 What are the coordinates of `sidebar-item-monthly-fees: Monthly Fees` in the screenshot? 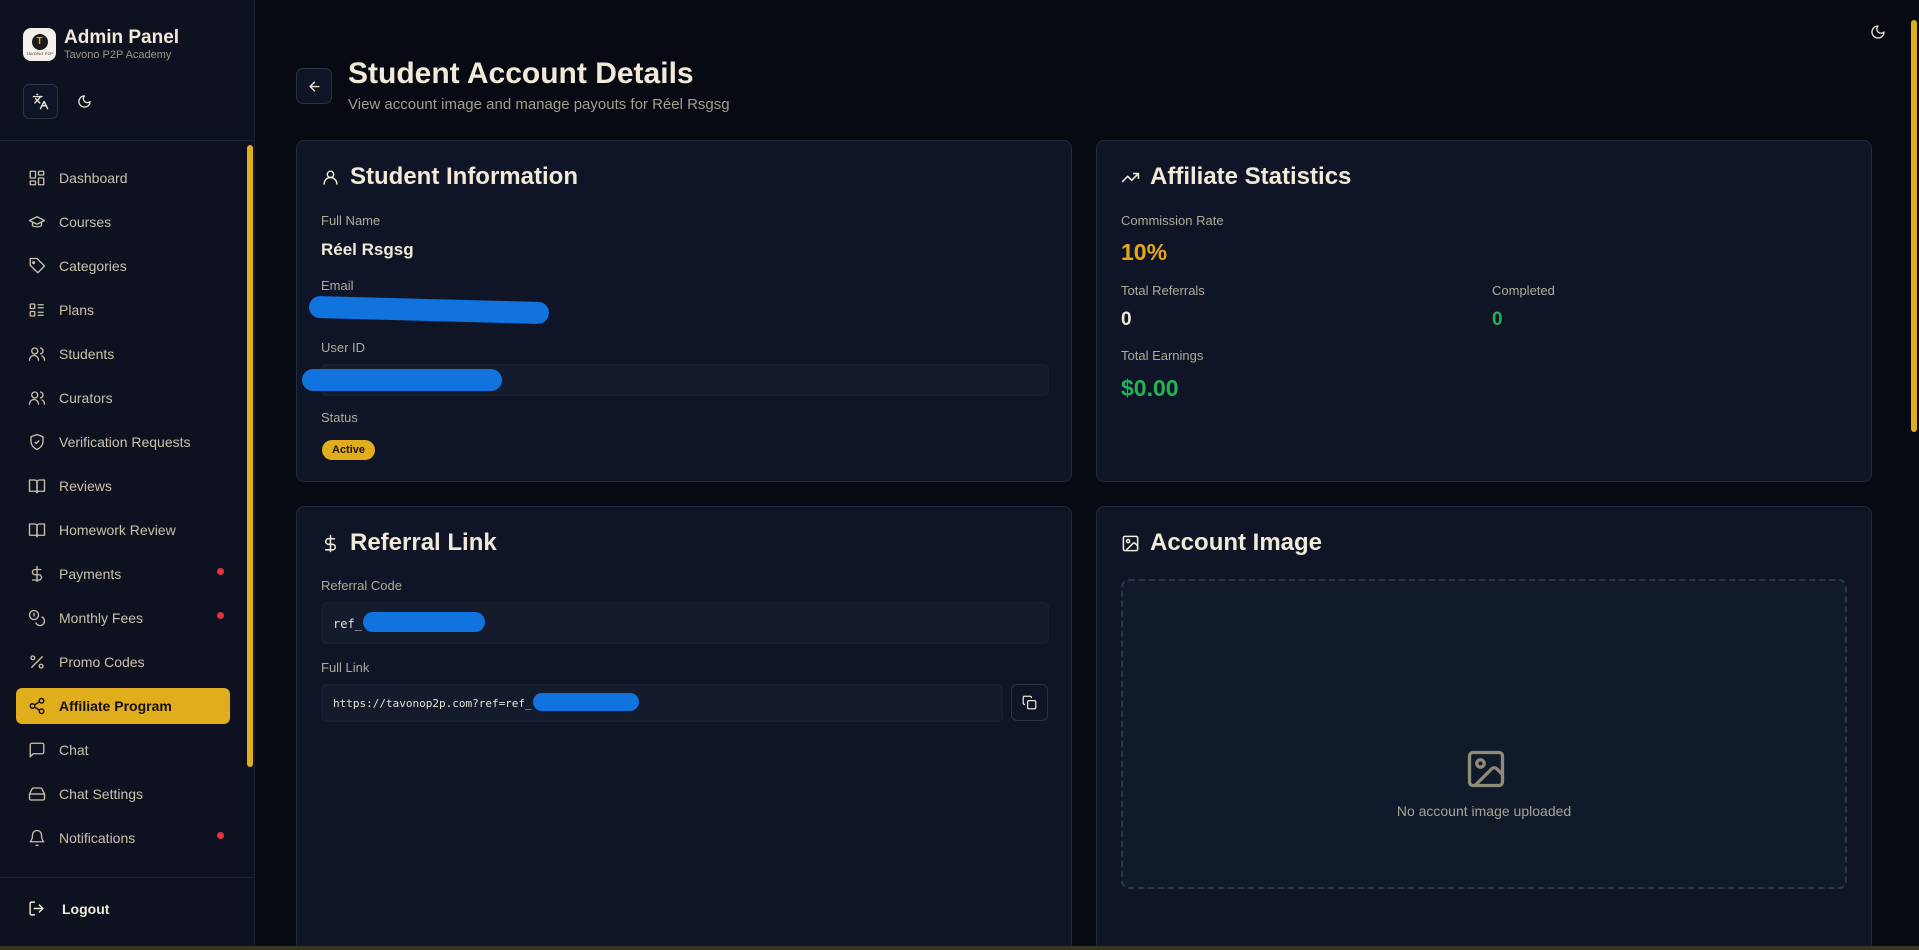 It's located at (123, 618).